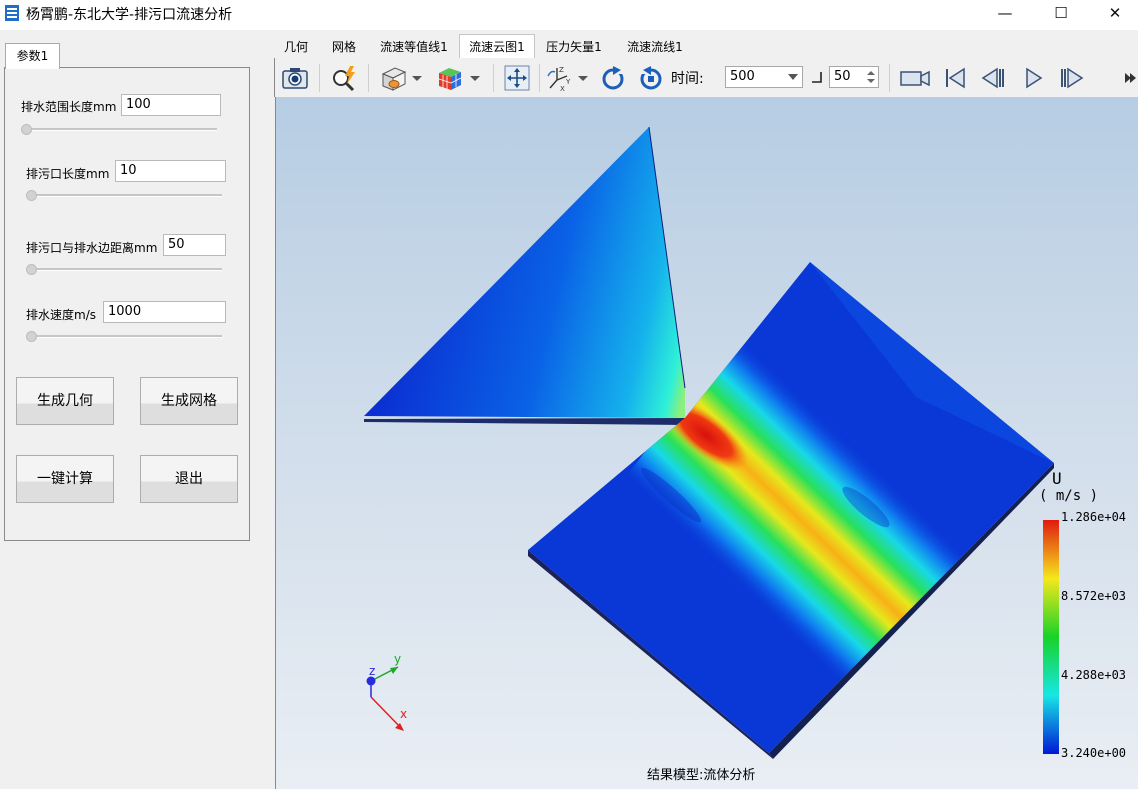 The height and width of the screenshot is (789, 1138). Describe the element at coordinates (1094, 596) in the screenshot. I see `legend-label-2: 8.572e+03` at that location.